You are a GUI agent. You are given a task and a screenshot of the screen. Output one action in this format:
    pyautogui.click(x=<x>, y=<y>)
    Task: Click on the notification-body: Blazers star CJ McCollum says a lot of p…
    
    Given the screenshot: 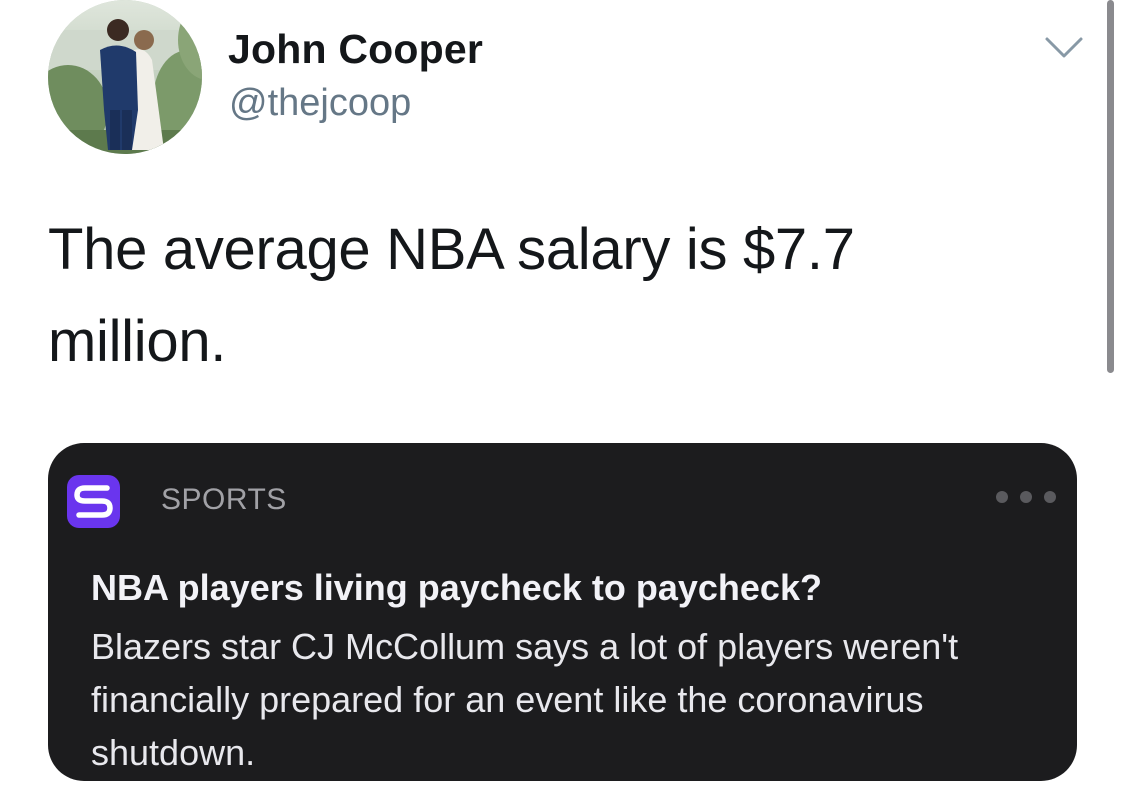 What is the action you would take?
    pyautogui.click(x=525, y=699)
    